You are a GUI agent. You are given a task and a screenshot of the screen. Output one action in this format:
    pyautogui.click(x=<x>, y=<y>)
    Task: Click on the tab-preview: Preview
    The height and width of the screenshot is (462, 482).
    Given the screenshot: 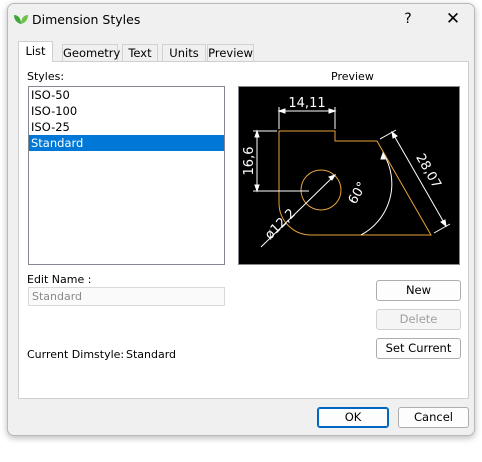 What is the action you would take?
    pyautogui.click(x=230, y=53)
    